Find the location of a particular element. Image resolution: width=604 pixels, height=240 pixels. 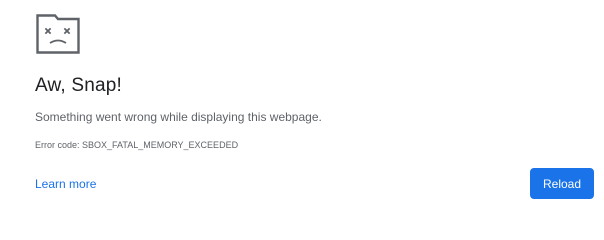

reload-button: Reload is located at coordinates (562, 183).